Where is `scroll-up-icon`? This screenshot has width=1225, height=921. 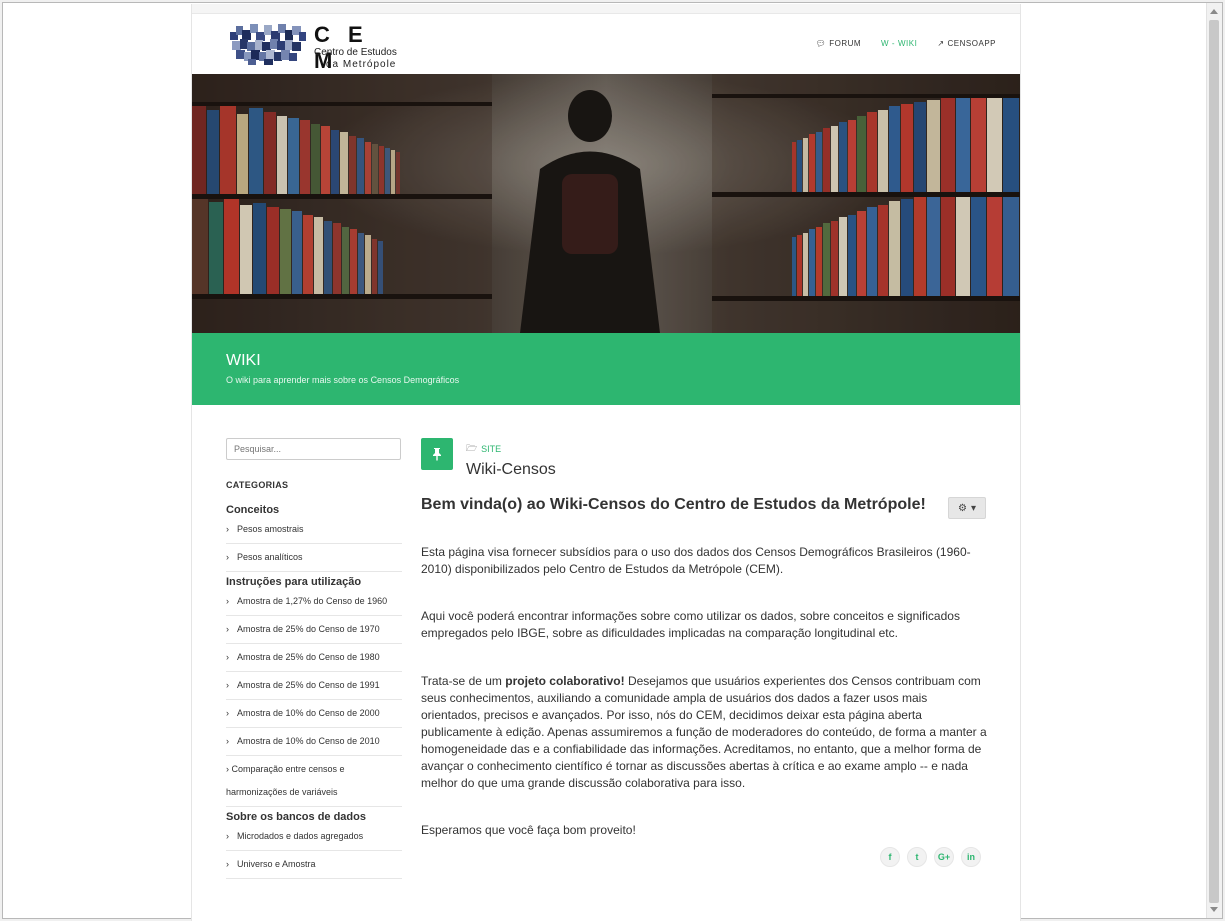 scroll-up-icon is located at coordinates (1214, 11).